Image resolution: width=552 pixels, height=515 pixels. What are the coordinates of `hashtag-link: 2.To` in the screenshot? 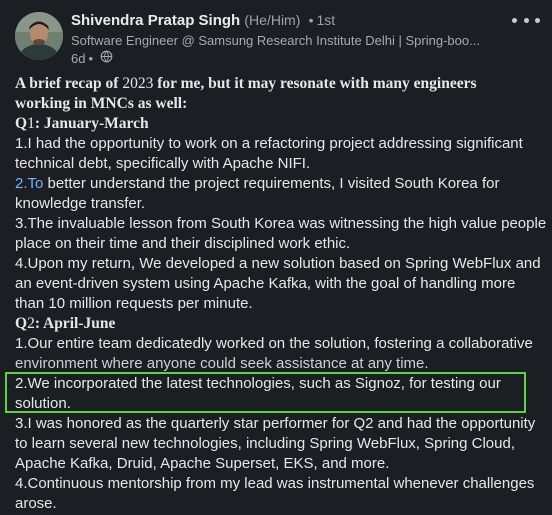 It's located at (29, 183).